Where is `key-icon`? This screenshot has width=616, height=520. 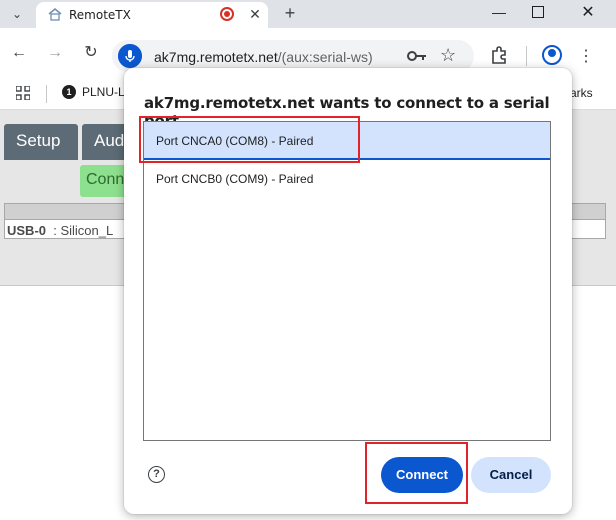 key-icon is located at coordinates (417, 56).